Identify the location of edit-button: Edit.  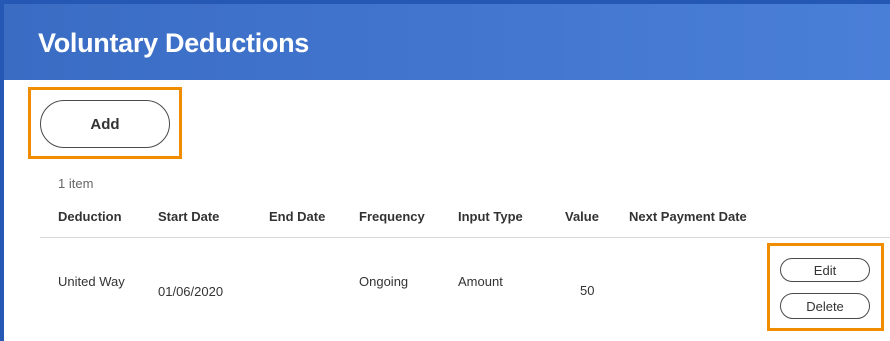
(825, 270).